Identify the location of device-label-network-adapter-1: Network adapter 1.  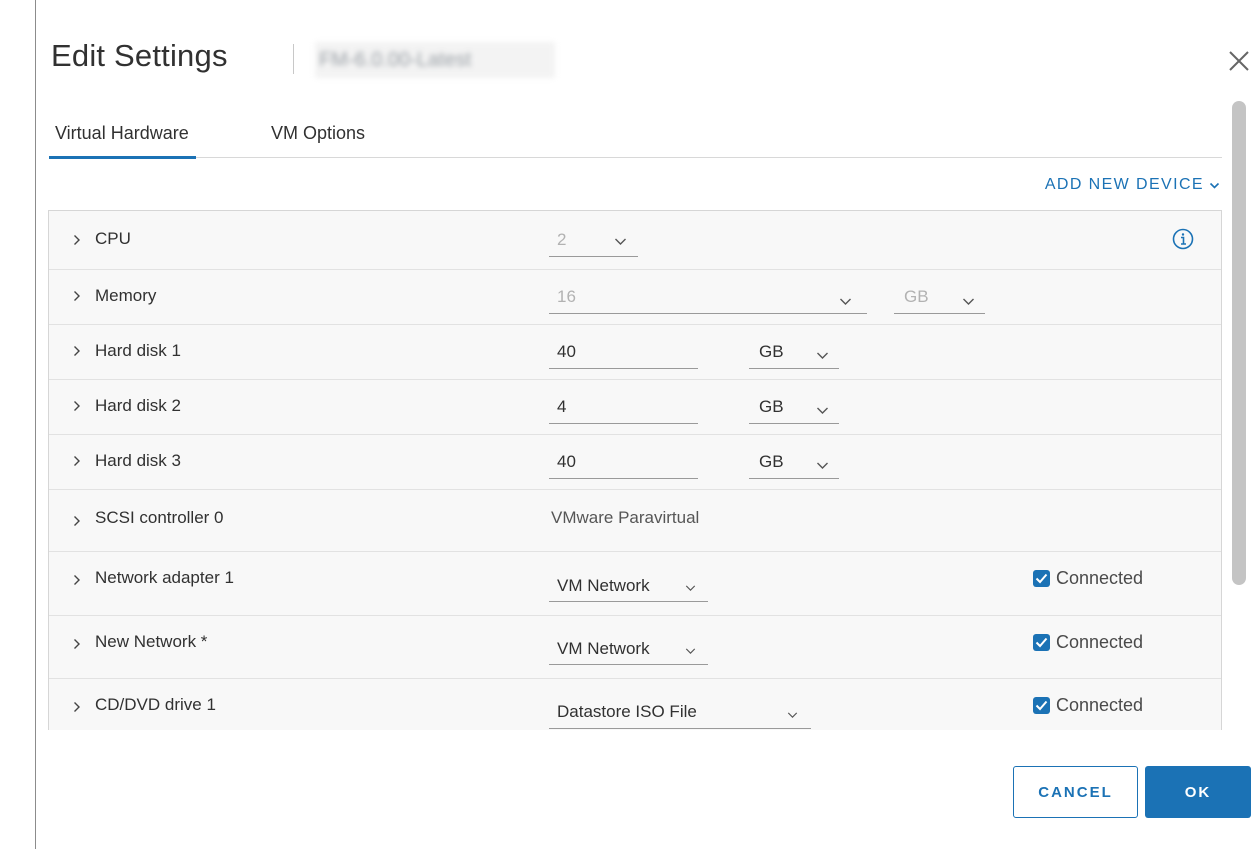
(164, 577).